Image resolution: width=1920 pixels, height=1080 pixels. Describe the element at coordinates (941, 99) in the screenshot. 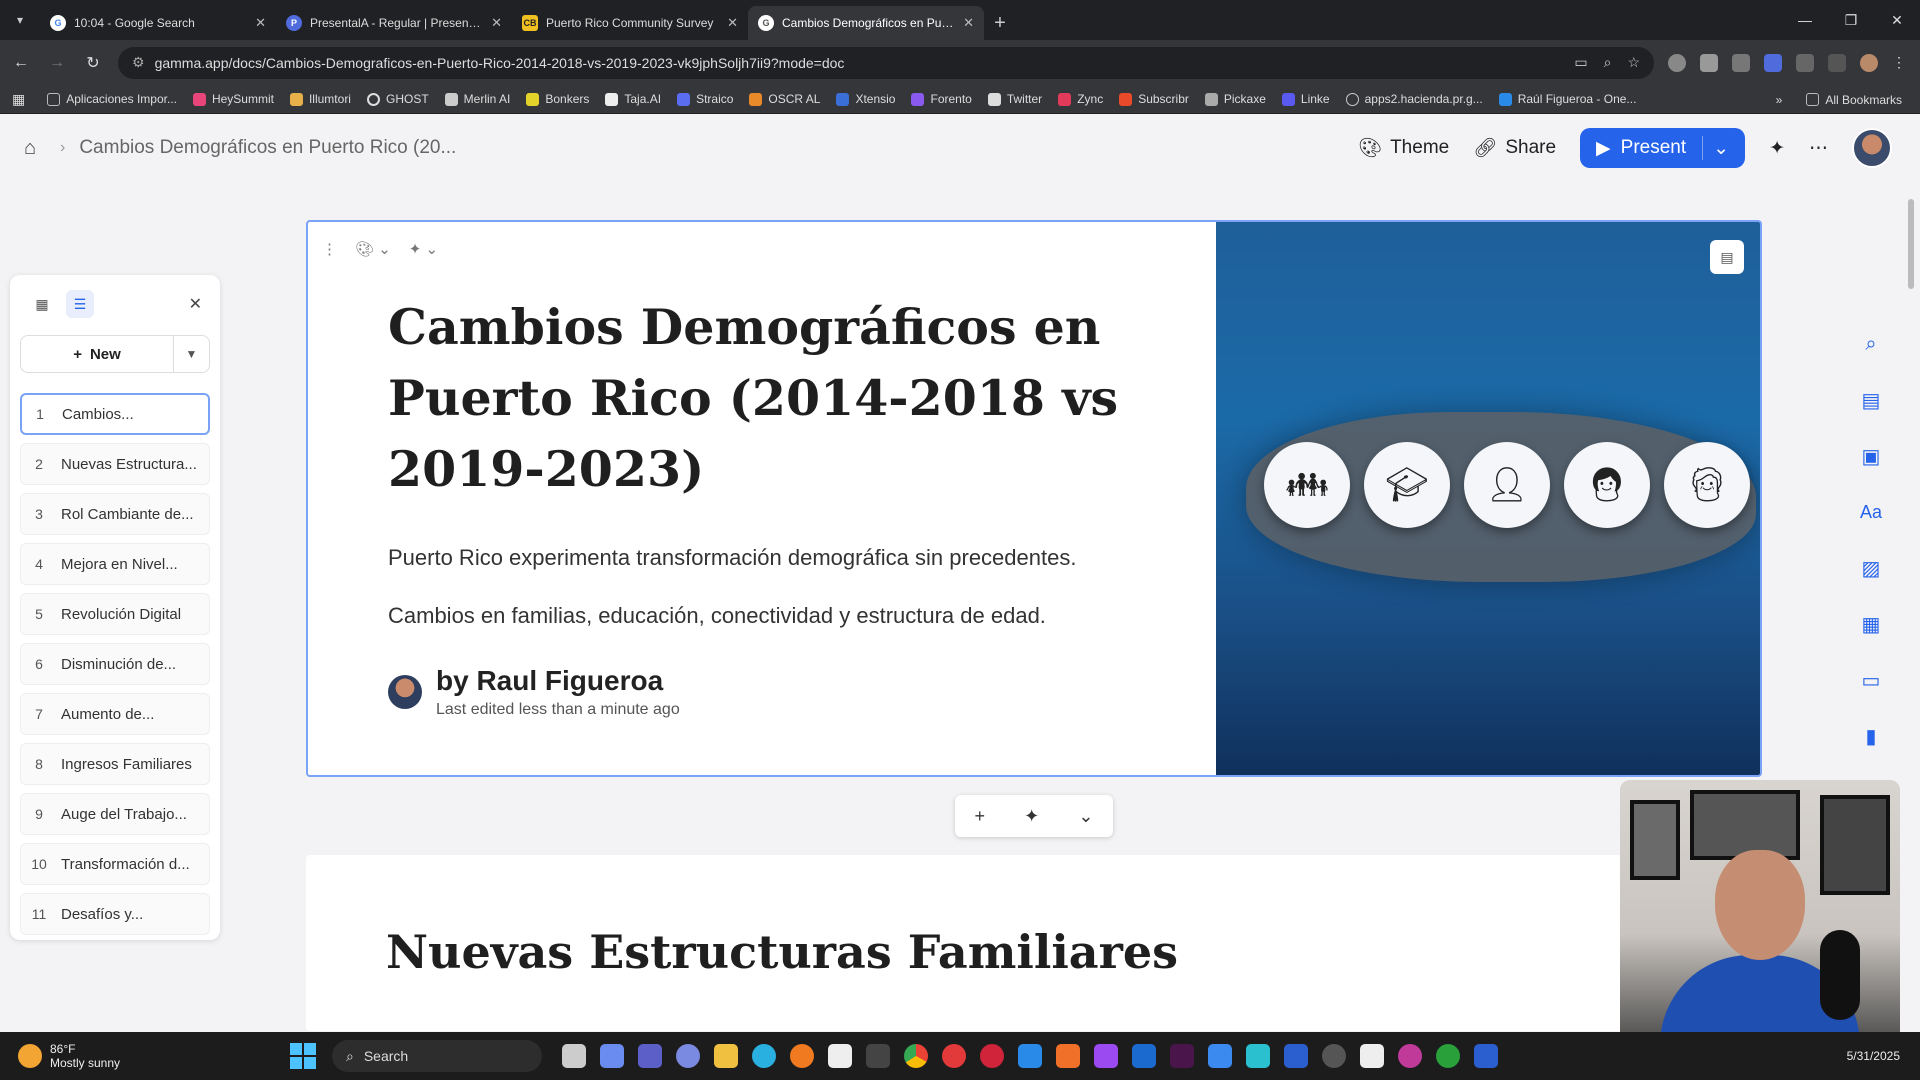

I see `bookmark-item: Forento` at that location.